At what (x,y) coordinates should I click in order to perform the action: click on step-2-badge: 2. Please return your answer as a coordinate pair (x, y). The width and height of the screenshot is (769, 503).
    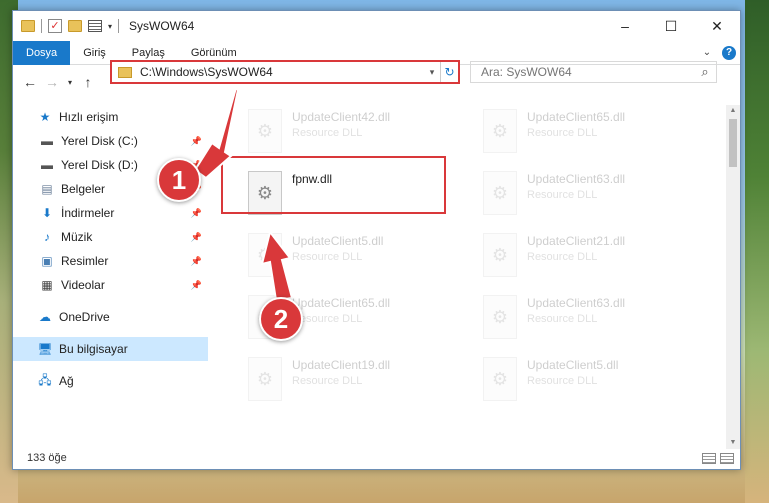
    Looking at the image, I should click on (281, 319).